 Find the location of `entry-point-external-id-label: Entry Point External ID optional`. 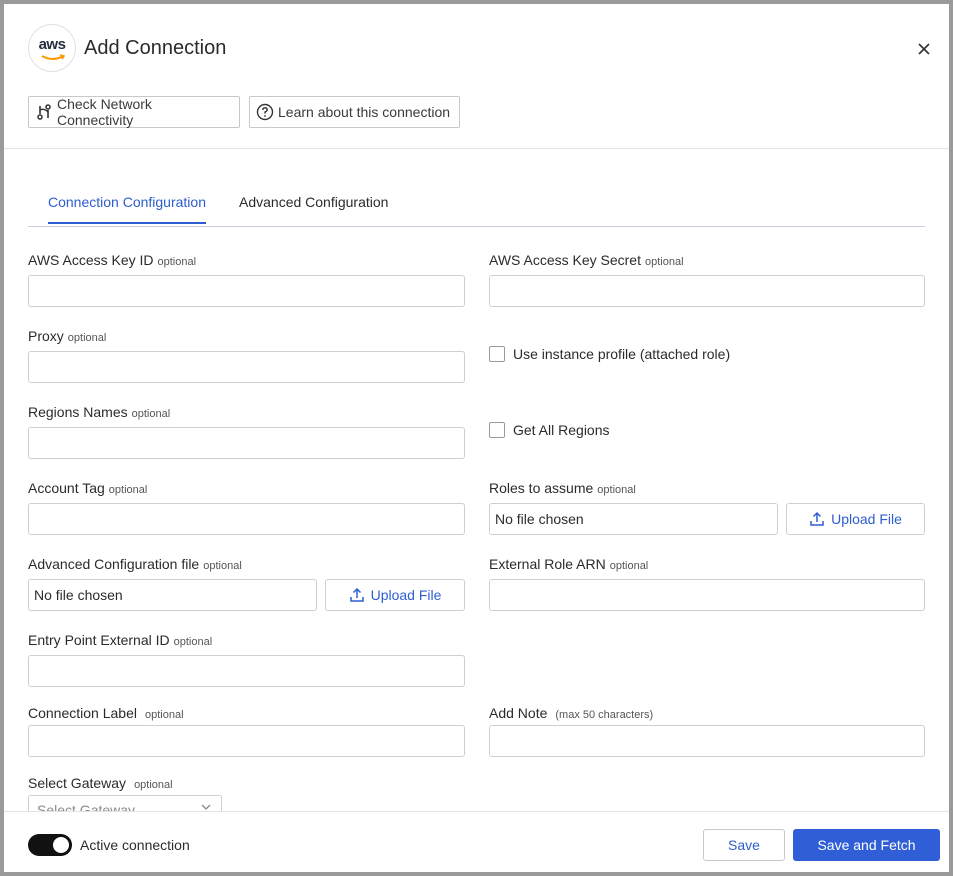

entry-point-external-id-label: Entry Point External ID optional is located at coordinates (120, 640).